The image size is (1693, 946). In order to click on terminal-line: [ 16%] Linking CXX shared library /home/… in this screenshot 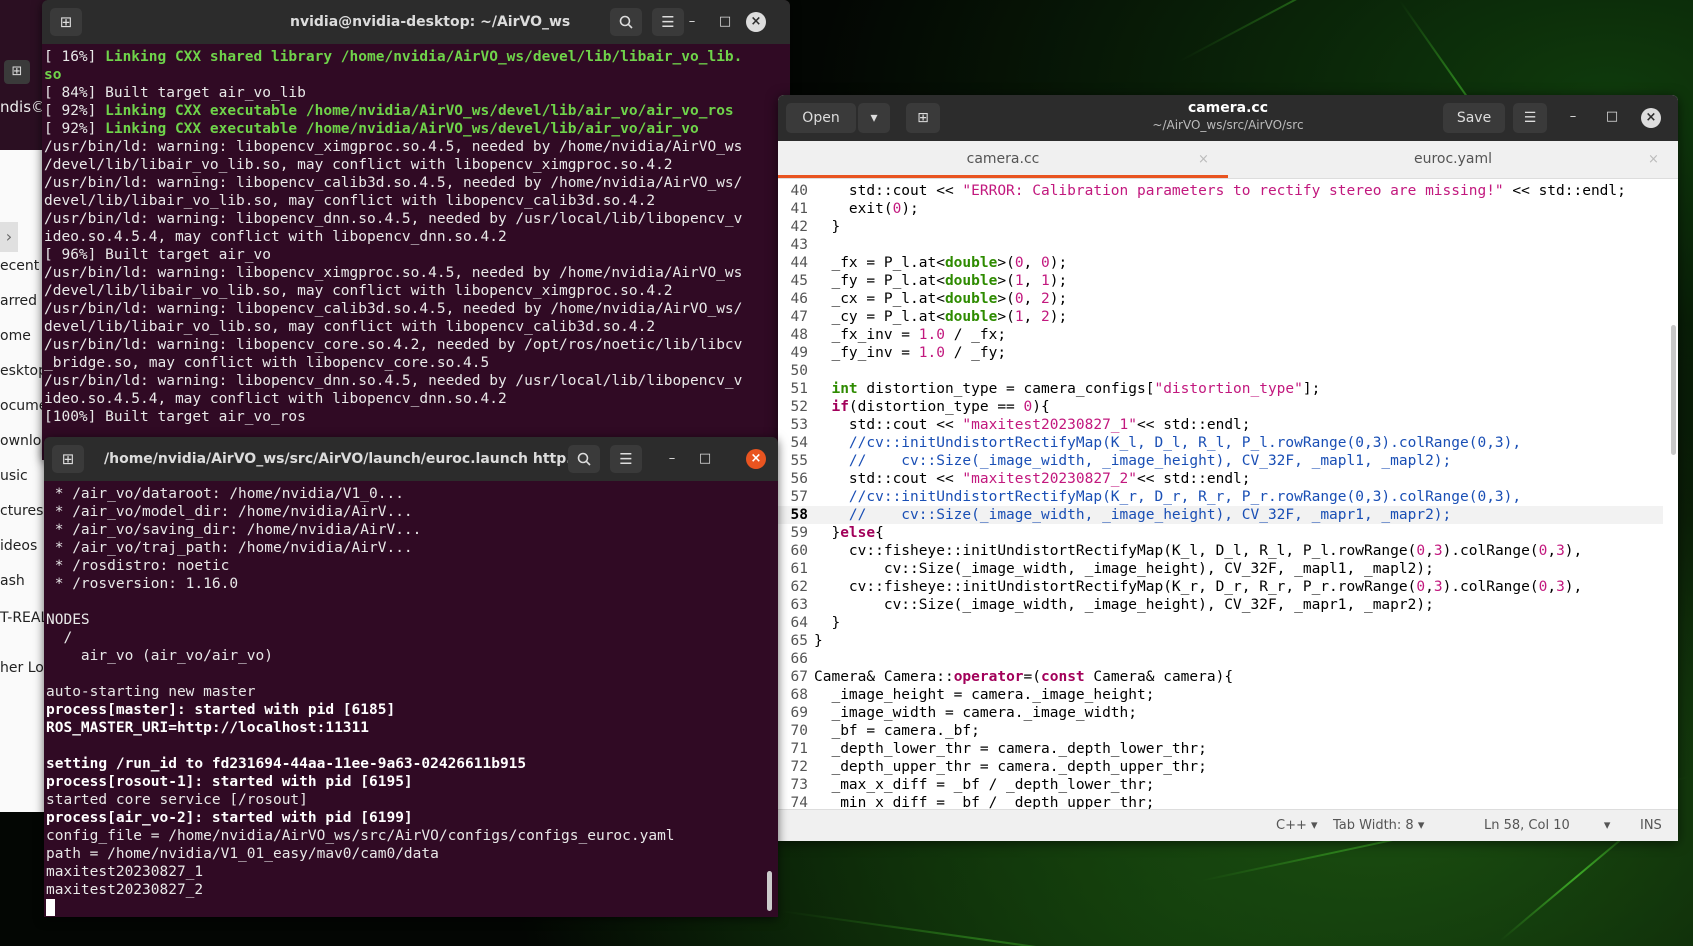, I will do `click(393, 57)`.